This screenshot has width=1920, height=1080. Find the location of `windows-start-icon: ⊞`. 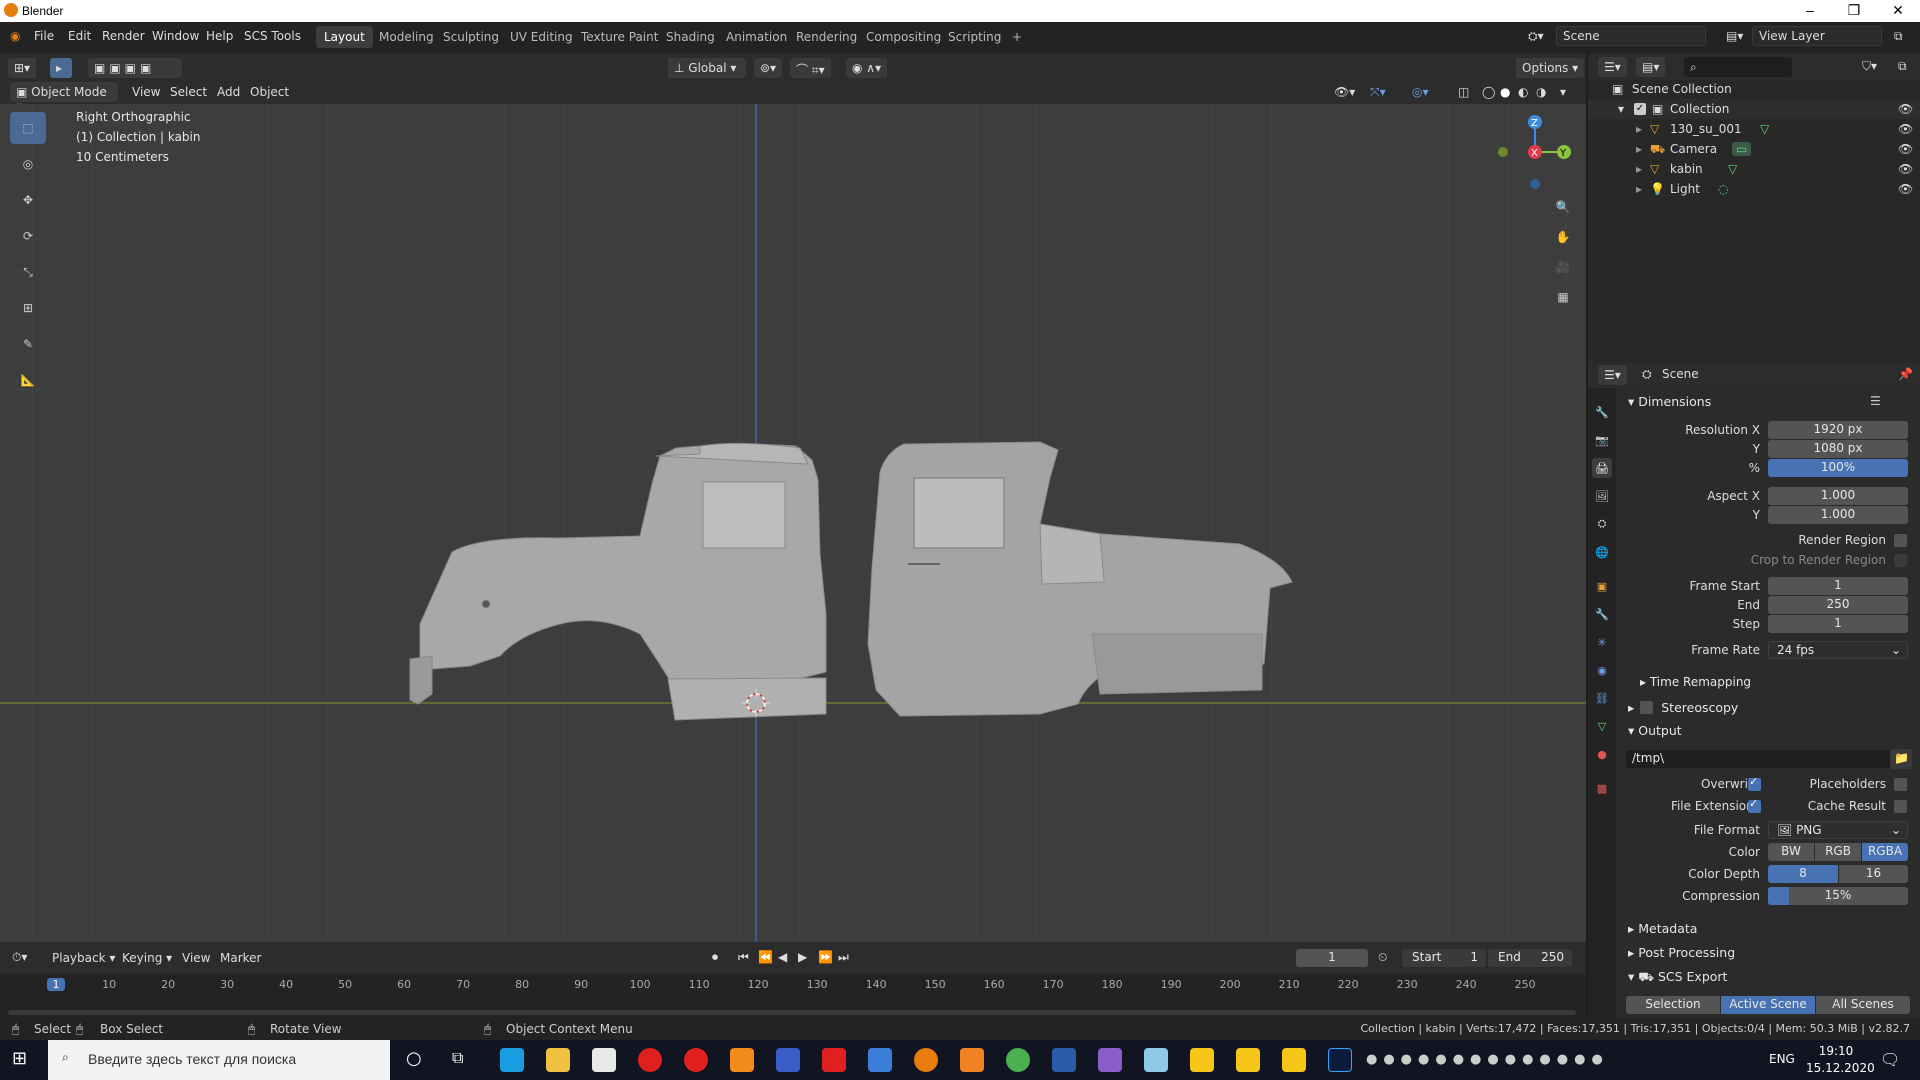

windows-start-icon: ⊞ is located at coordinates (24, 1060).